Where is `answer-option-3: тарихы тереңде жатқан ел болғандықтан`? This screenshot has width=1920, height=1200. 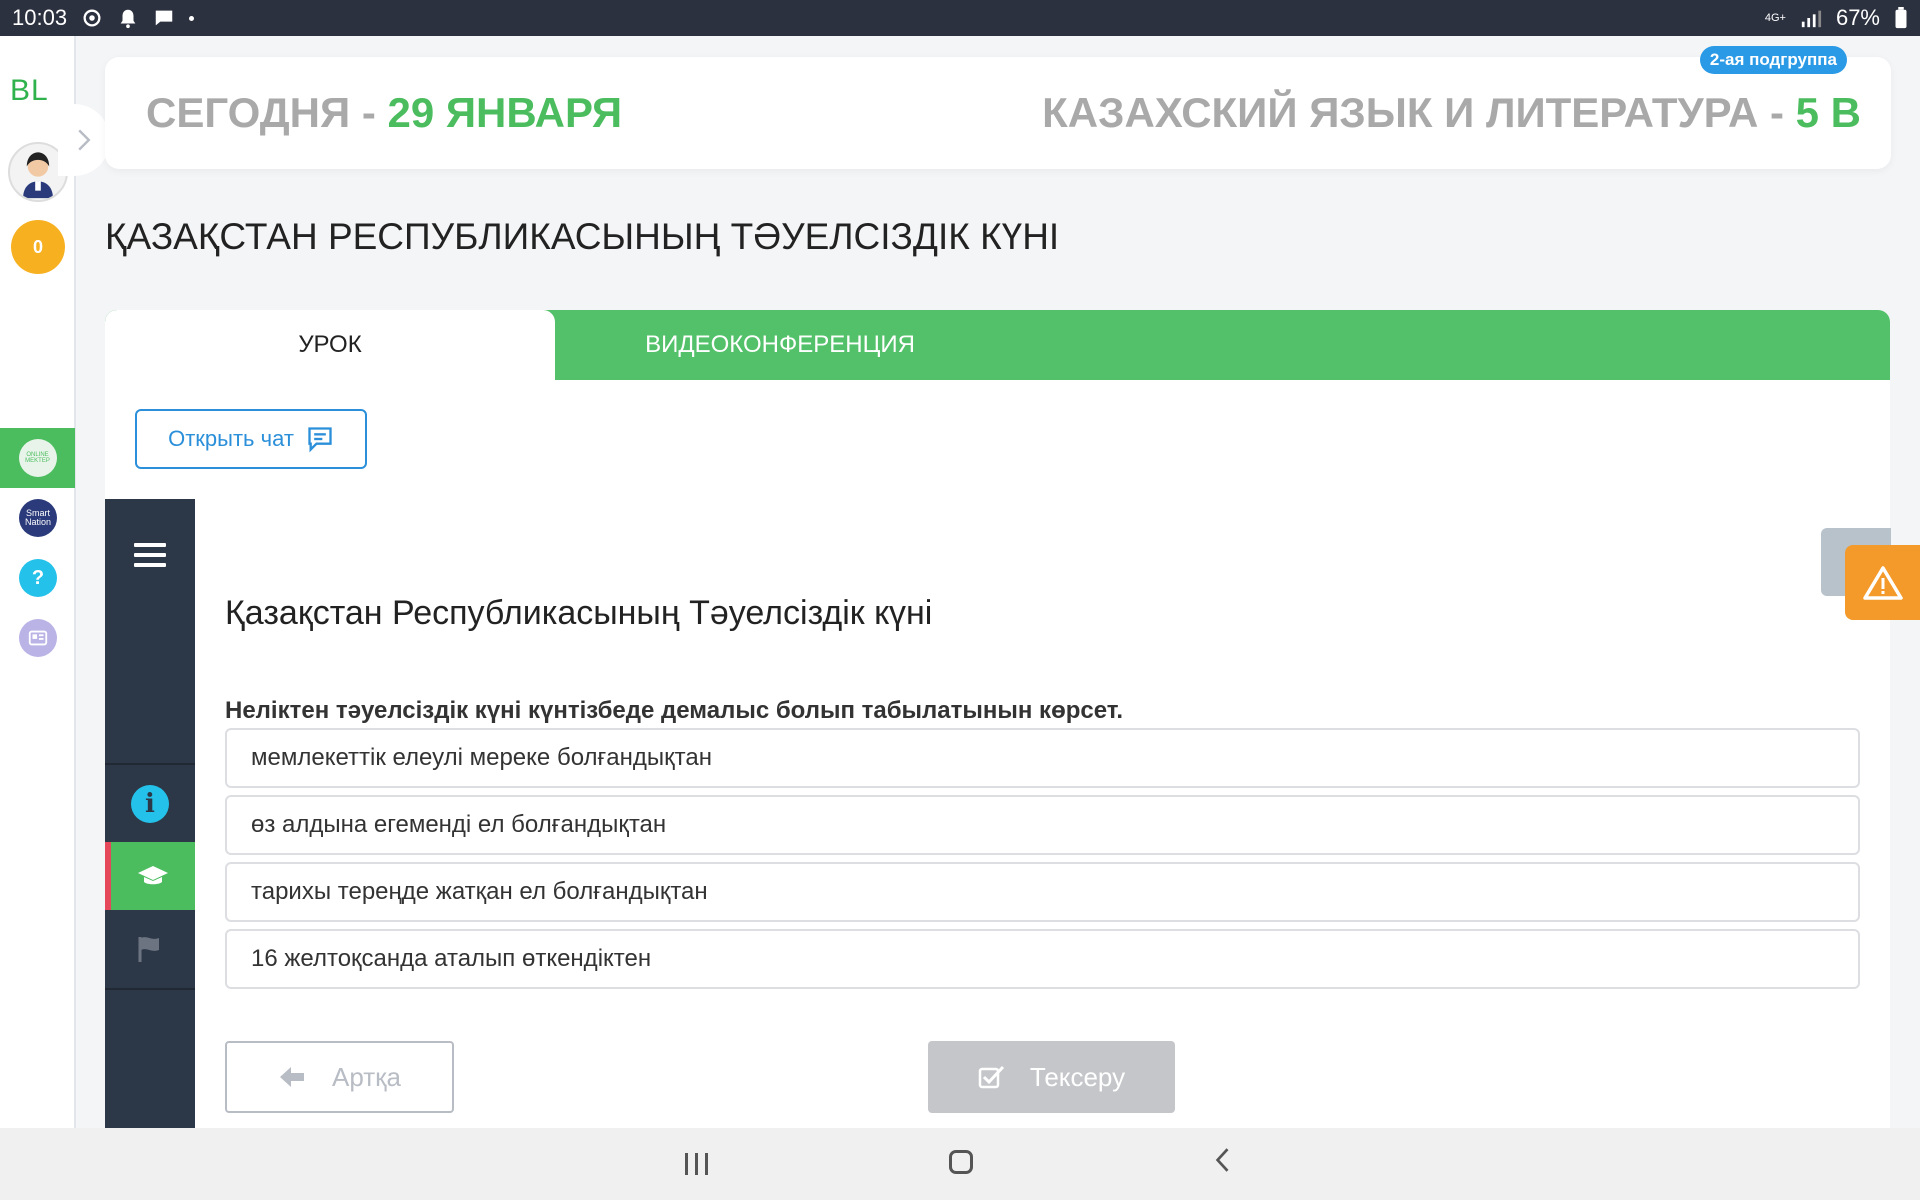
answer-option-3: тарихы тереңде жатқан ел болғандықтан is located at coordinates (1042, 892).